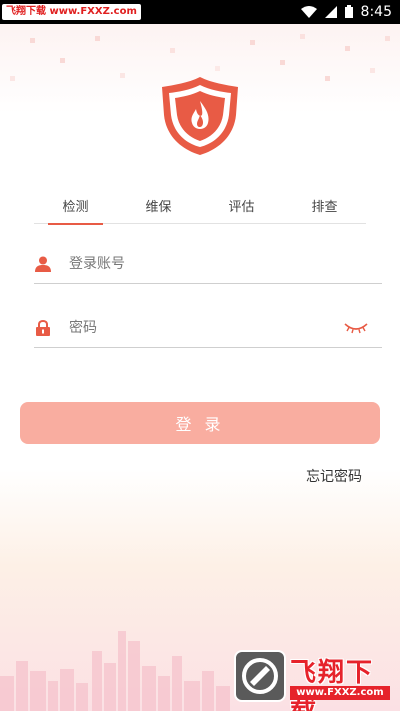  What do you see at coordinates (241, 209) in the screenshot?
I see `tab-assessment: 评估` at bounding box center [241, 209].